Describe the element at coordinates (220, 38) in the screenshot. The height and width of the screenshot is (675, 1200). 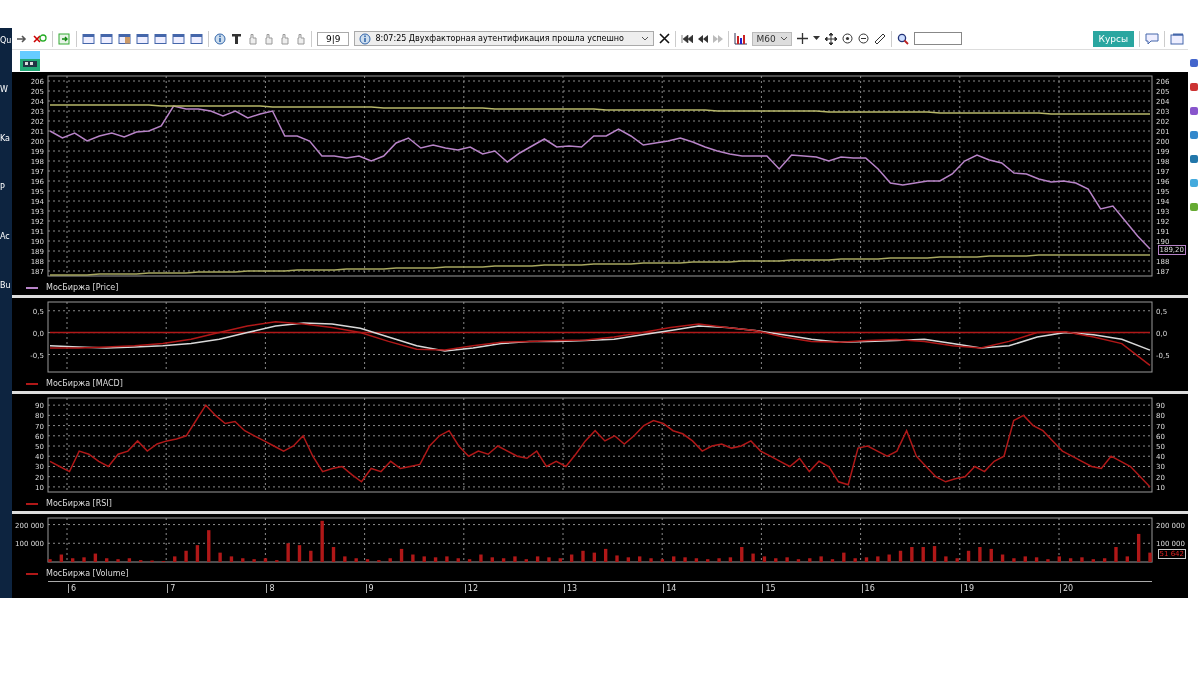
I see `info-icon` at that location.